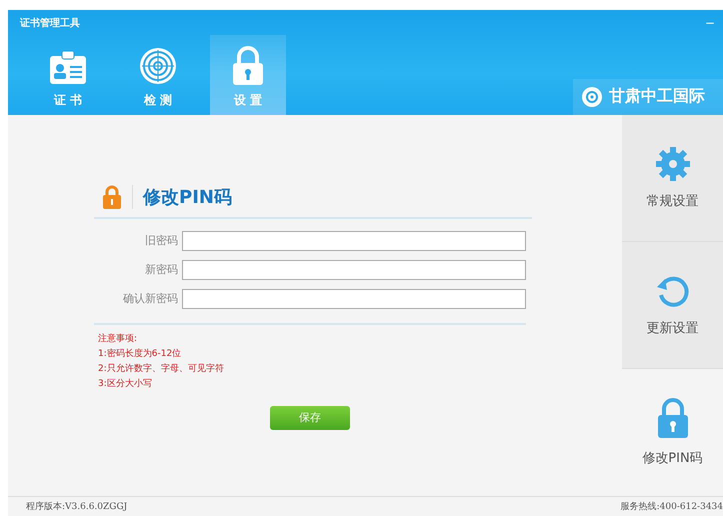 The image size is (723, 516). What do you see at coordinates (68, 68) in the screenshot?
I see `id-card-icon` at bounding box center [68, 68].